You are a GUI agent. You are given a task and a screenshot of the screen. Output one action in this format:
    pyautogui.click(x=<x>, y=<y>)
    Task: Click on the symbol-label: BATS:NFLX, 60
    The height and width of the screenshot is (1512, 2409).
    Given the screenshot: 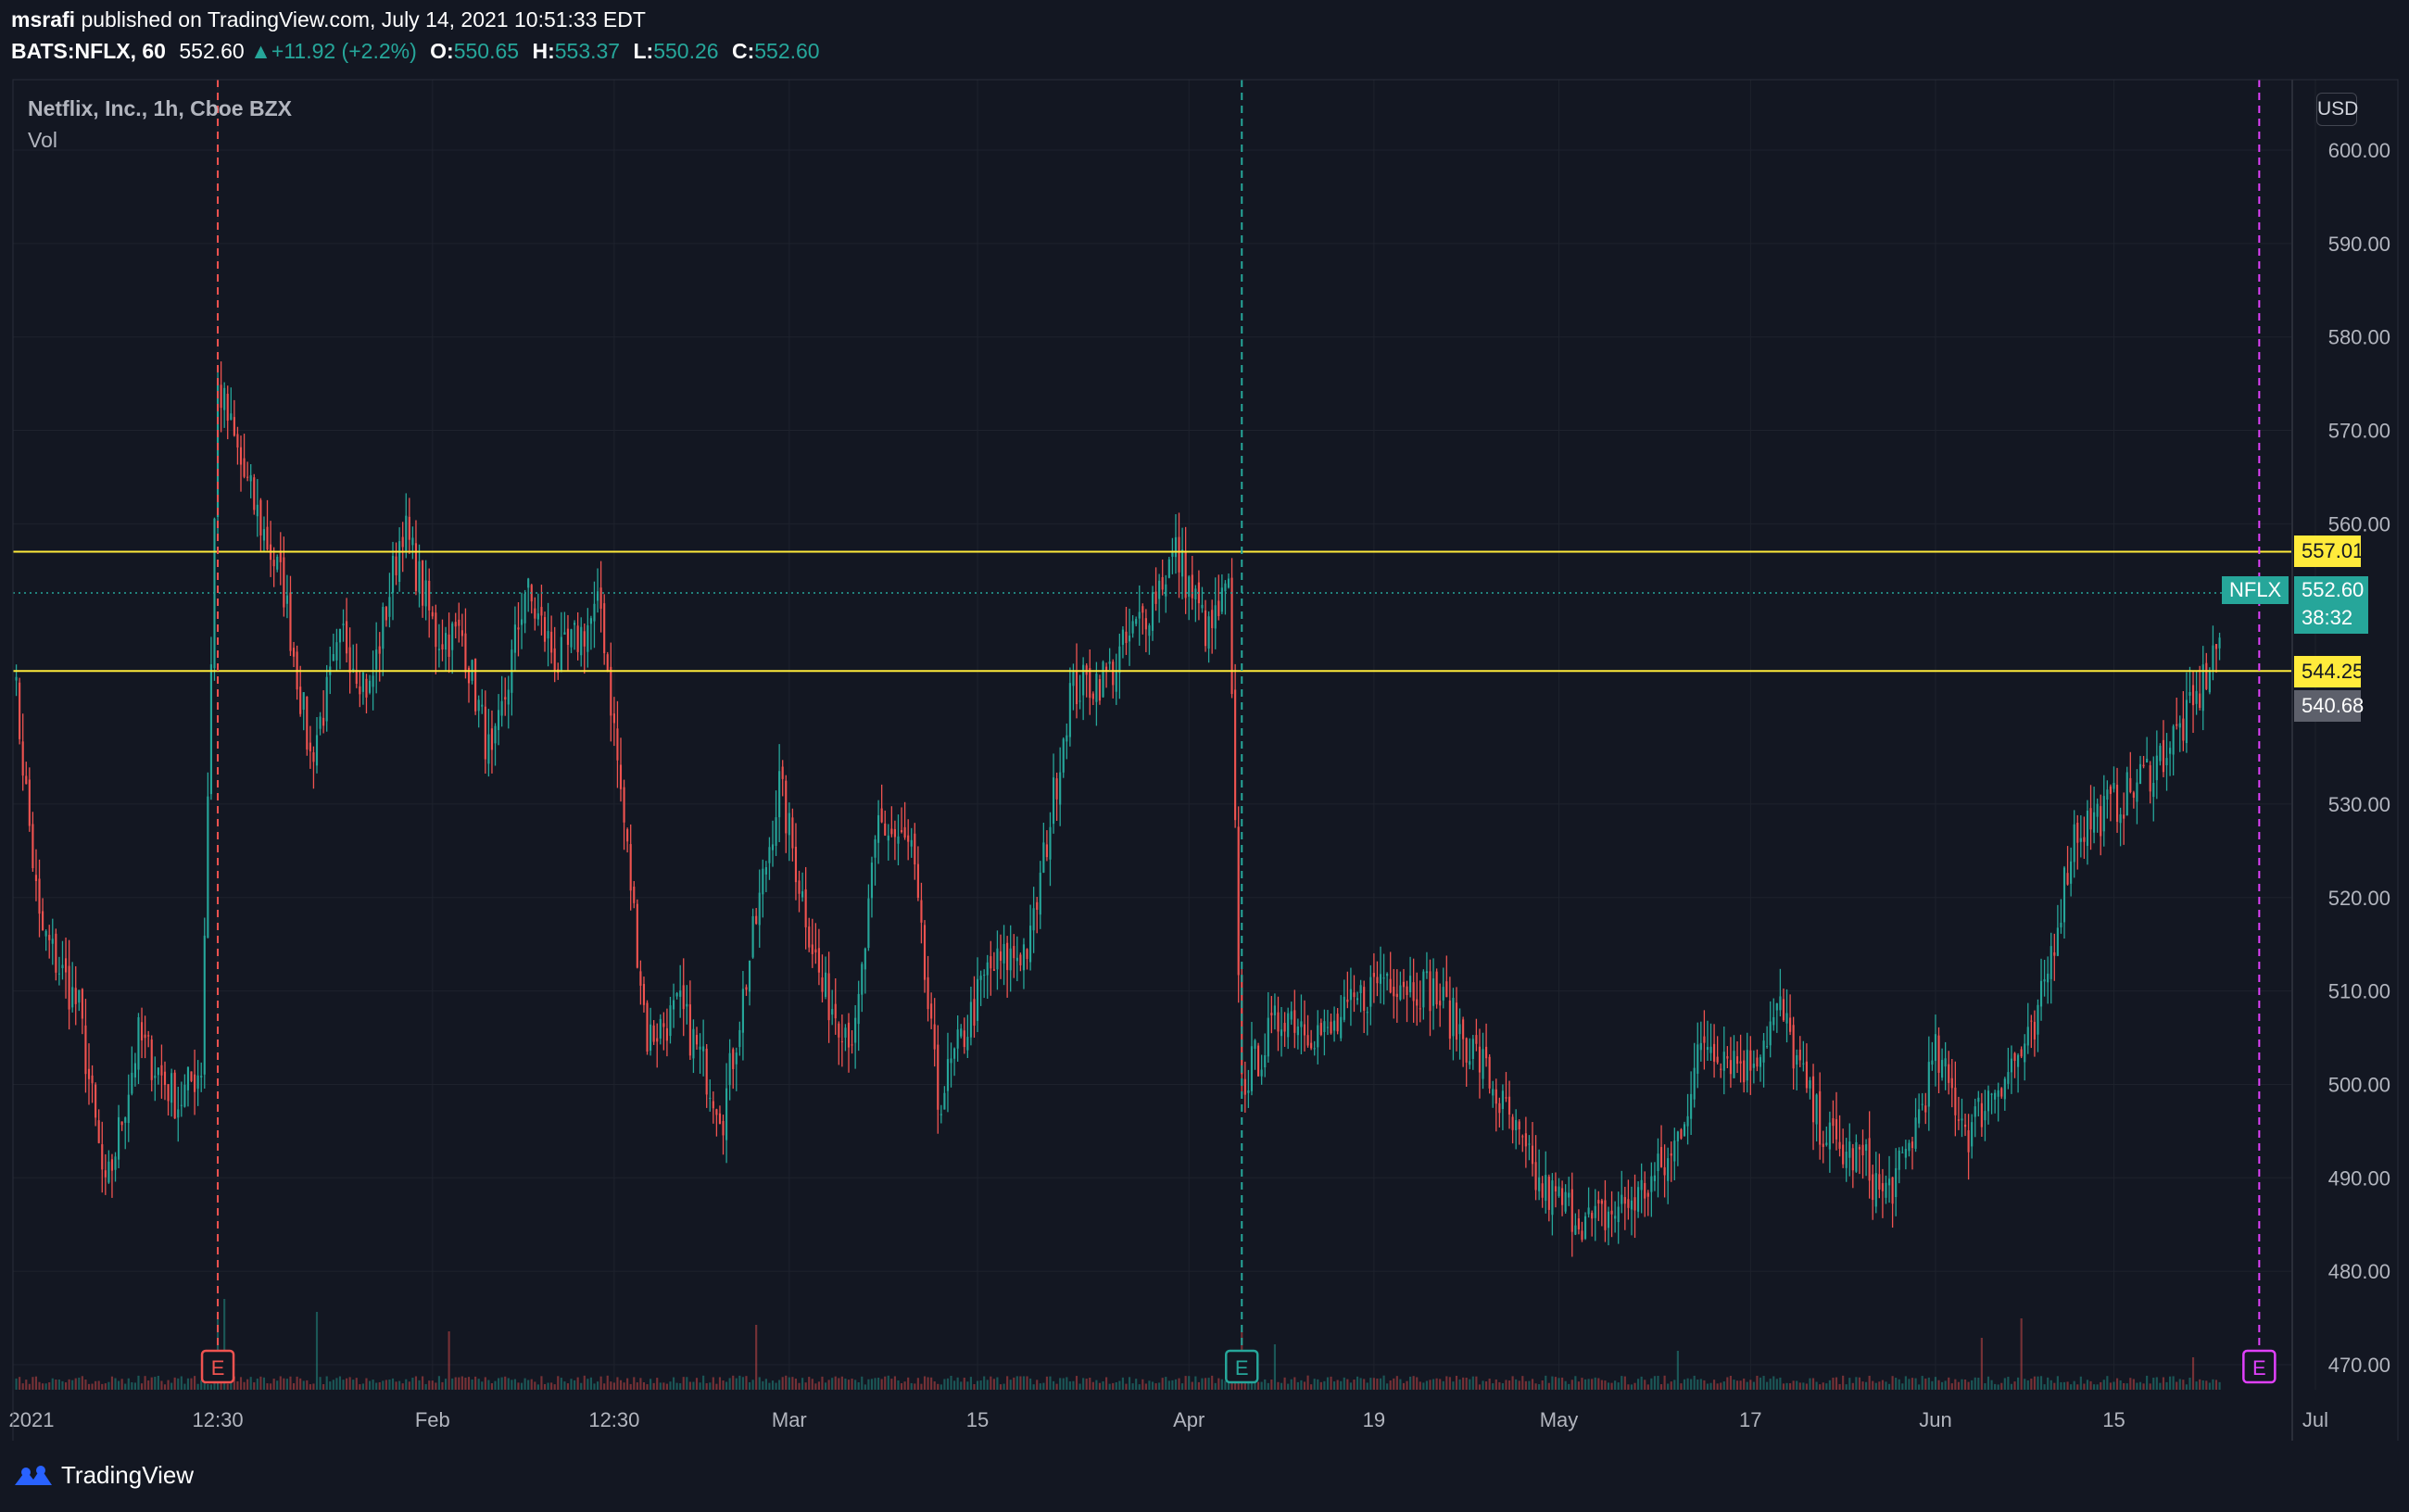 What is the action you would take?
    pyautogui.click(x=88, y=51)
    